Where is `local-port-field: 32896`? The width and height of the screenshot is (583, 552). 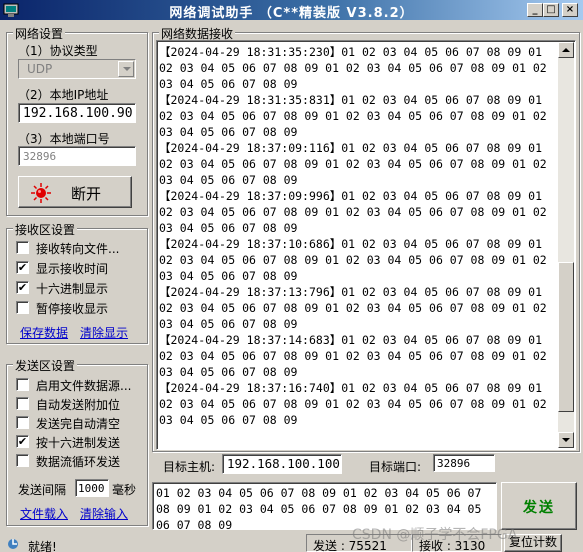
local-port-field: 32896 is located at coordinates (77, 156).